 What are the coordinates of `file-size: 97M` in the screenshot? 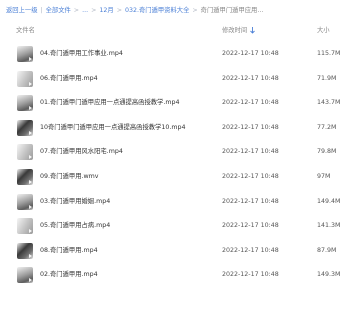 It's located at (324, 176).